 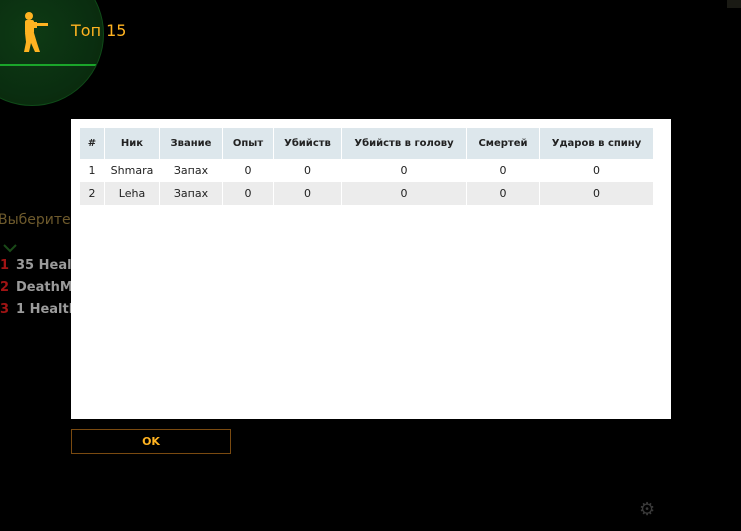 I want to click on column-header-rank: #, so click(x=92, y=143).